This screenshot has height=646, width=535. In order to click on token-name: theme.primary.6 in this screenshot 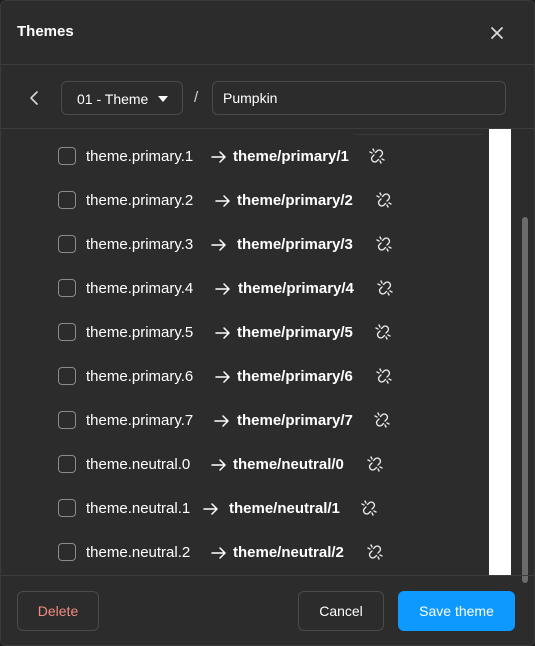, I will do `click(140, 376)`.